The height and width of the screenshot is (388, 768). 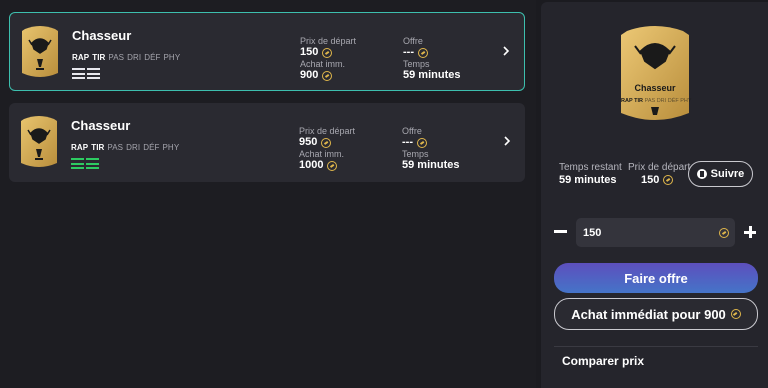 What do you see at coordinates (603, 361) in the screenshot?
I see `compare-prices-link: Comparer prix` at bounding box center [603, 361].